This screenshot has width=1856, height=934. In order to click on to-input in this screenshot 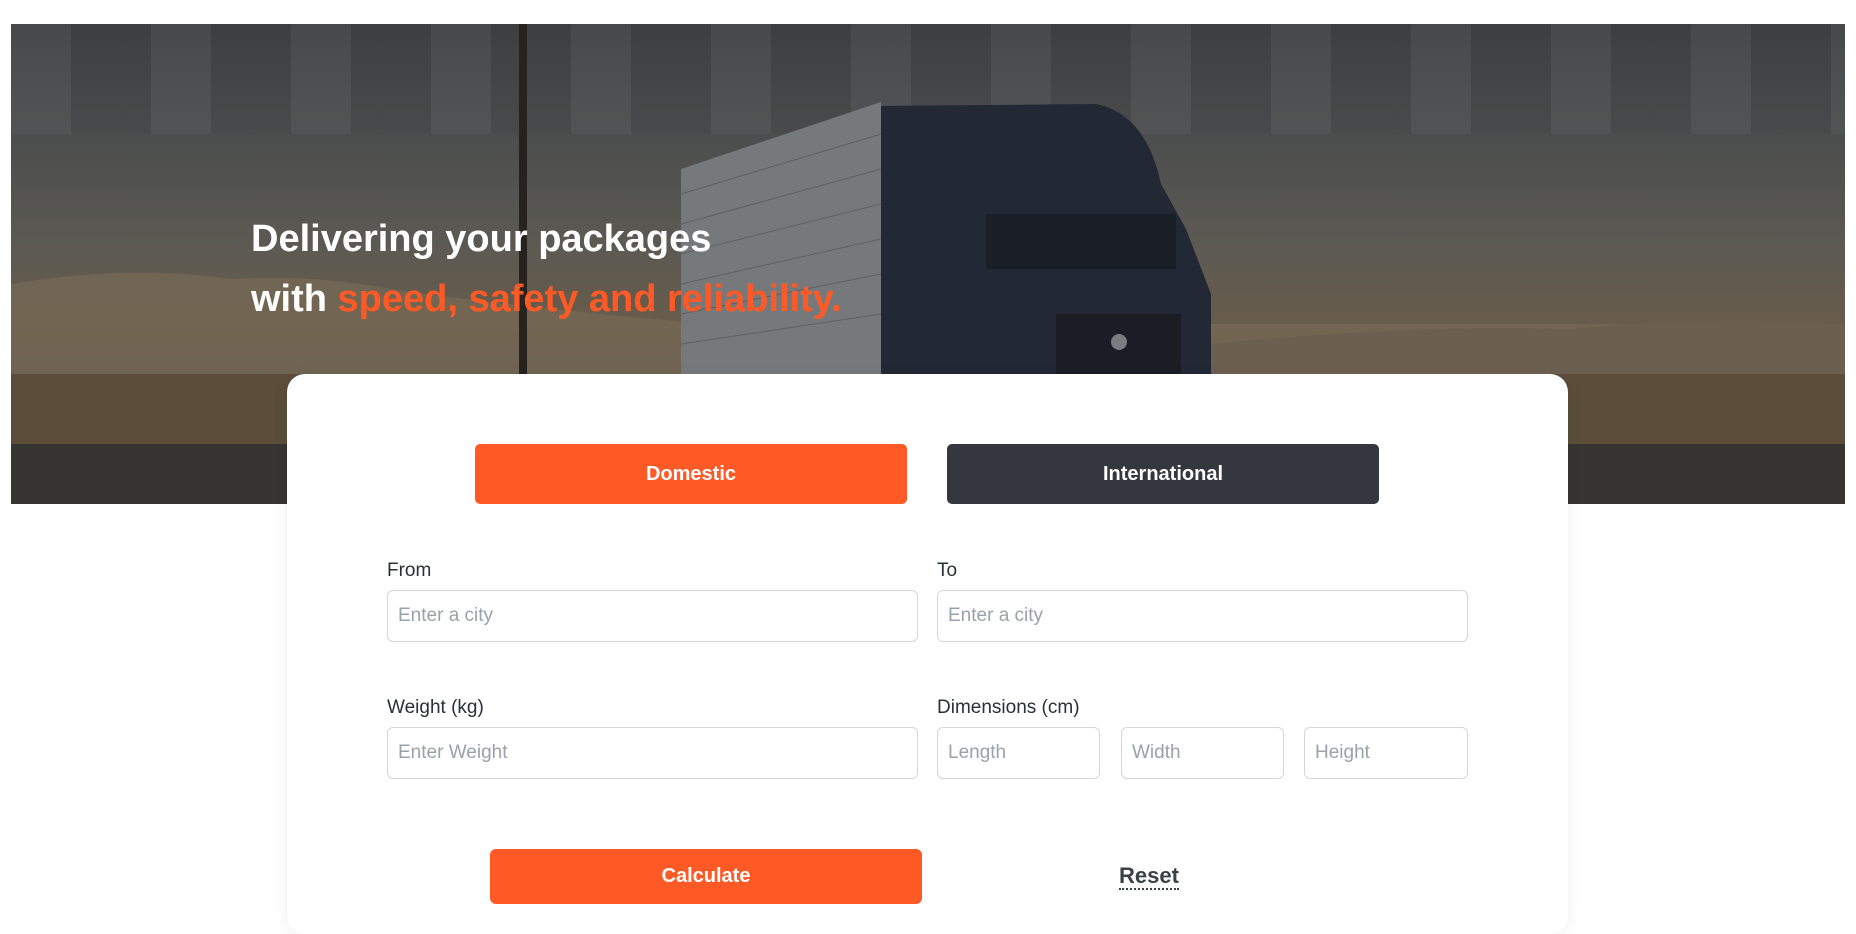, I will do `click(1202, 616)`.